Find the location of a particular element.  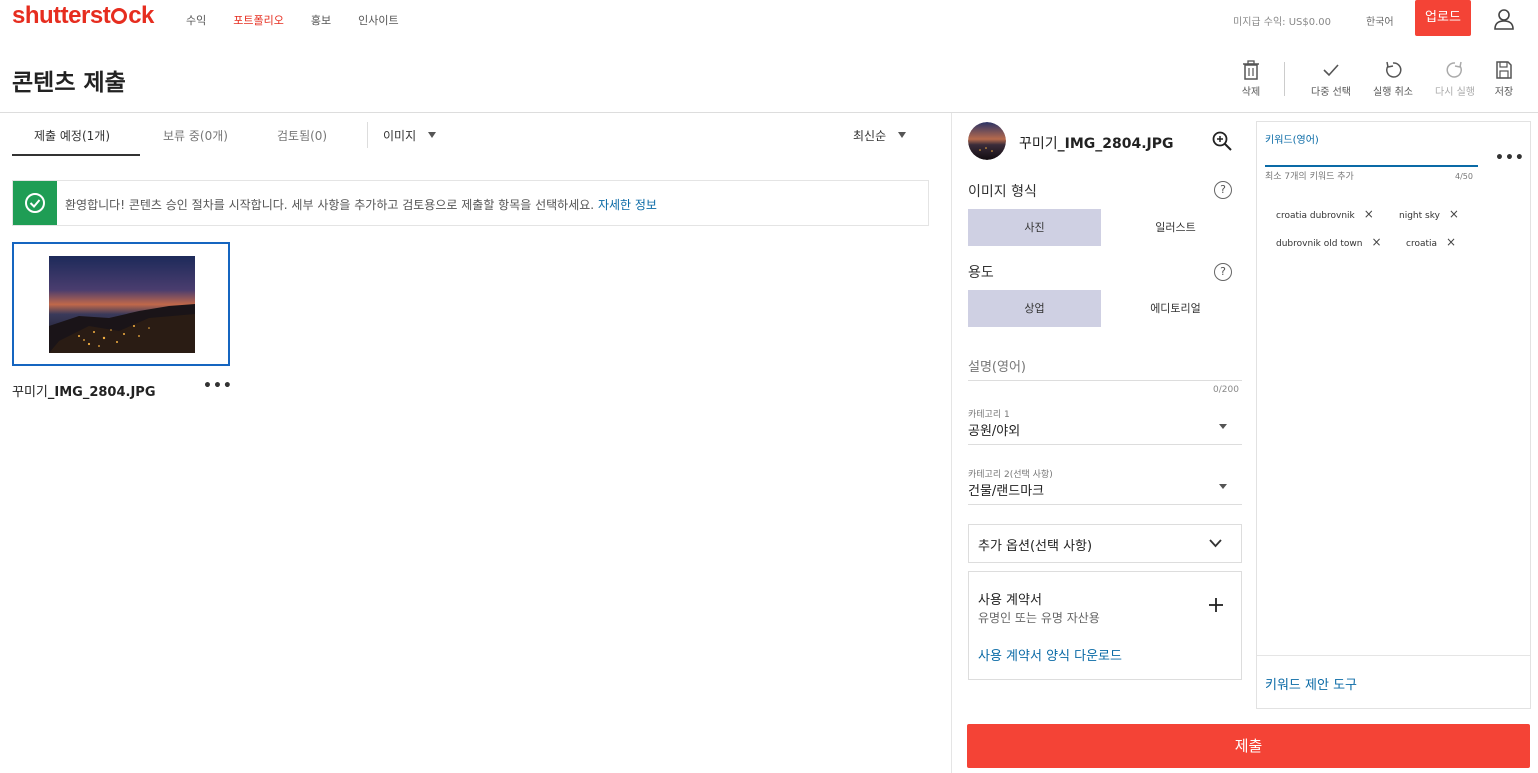

delete-button: 삭제 is located at coordinates (1251, 79).